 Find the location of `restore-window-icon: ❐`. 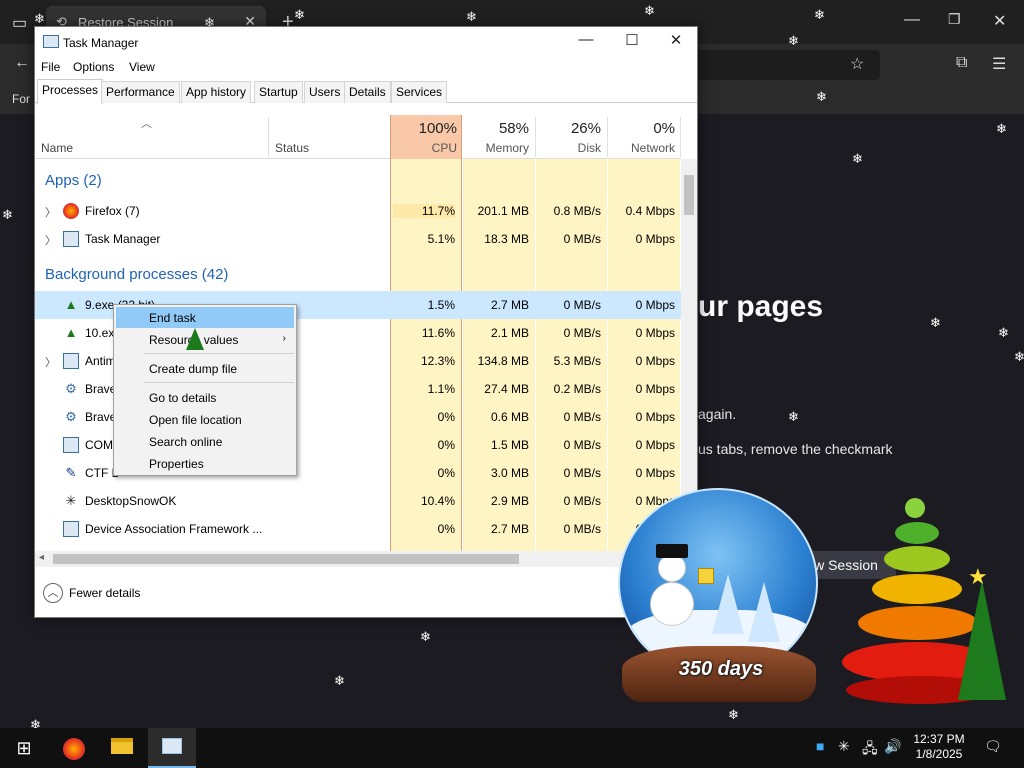

restore-window-icon: ❐ is located at coordinates (954, 19).